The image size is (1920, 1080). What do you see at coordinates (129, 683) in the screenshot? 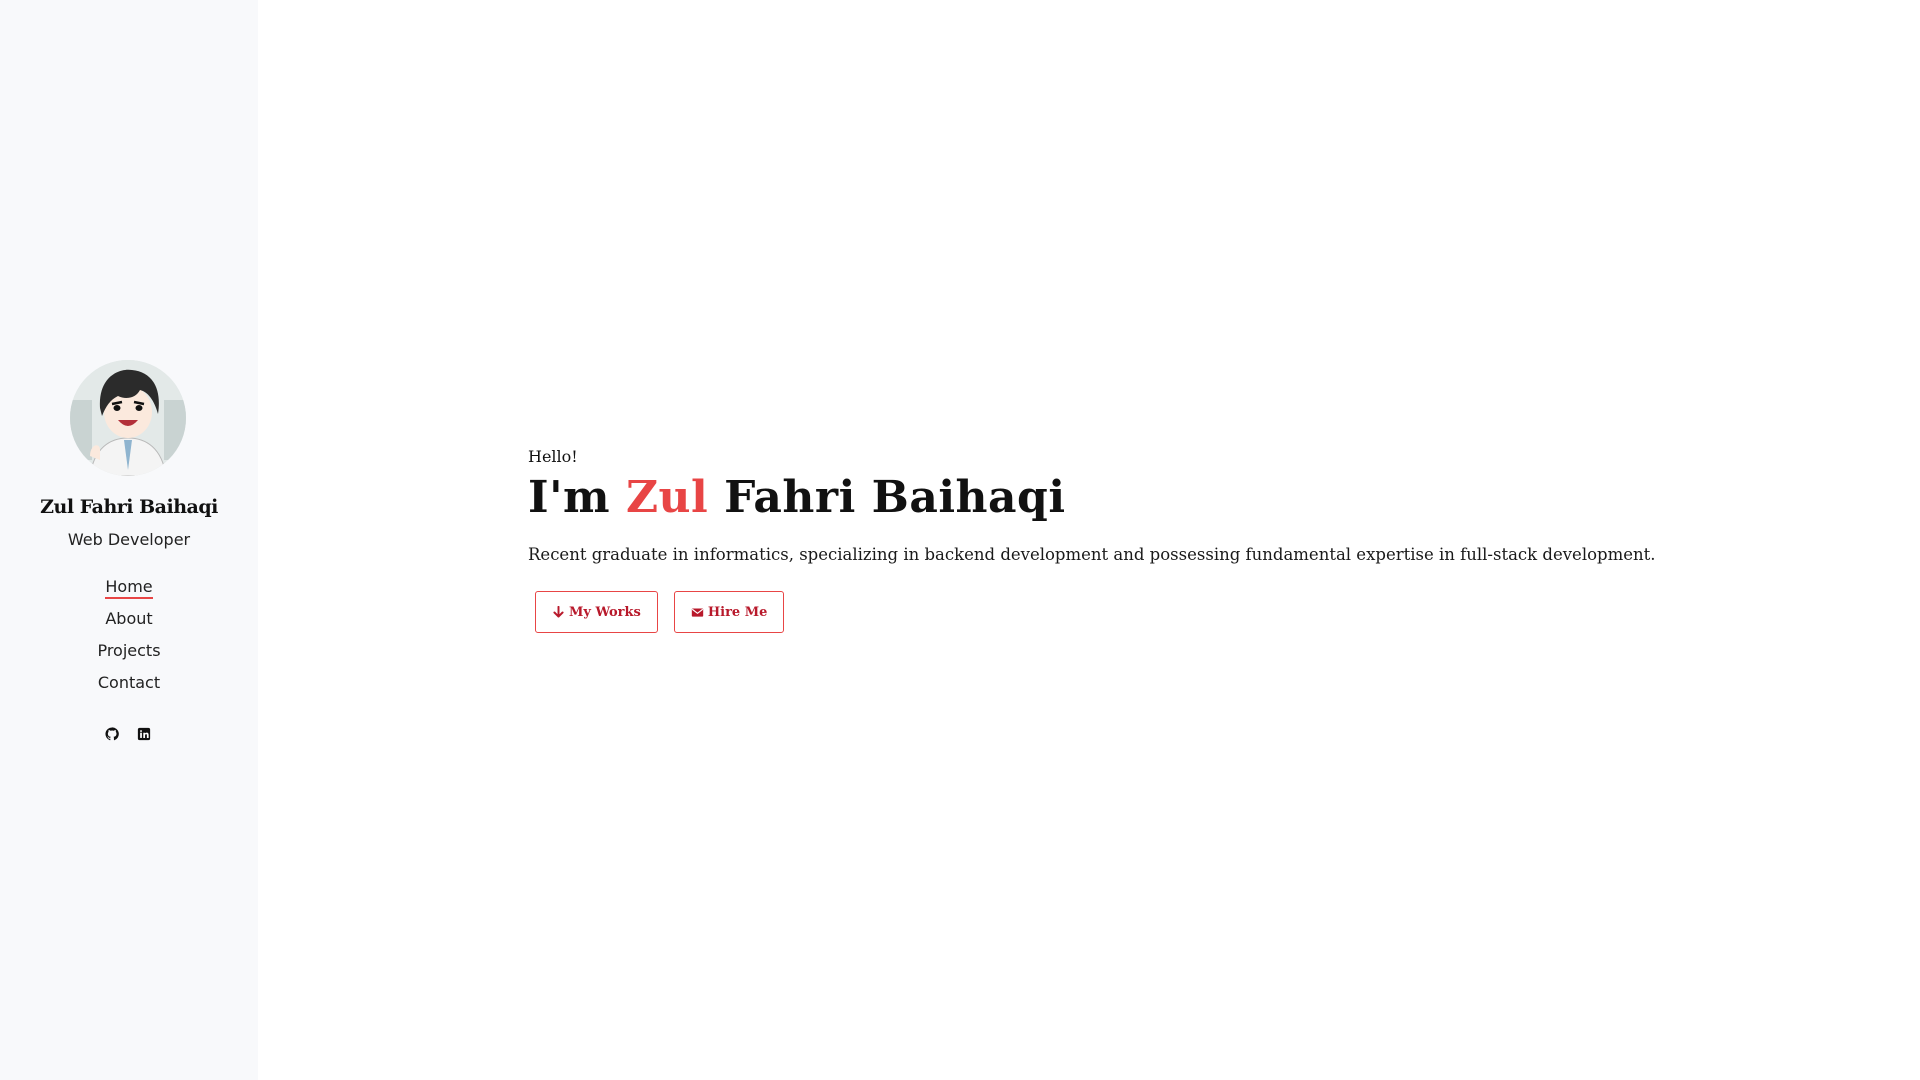
I see `nav-link-contact: Contact` at bounding box center [129, 683].